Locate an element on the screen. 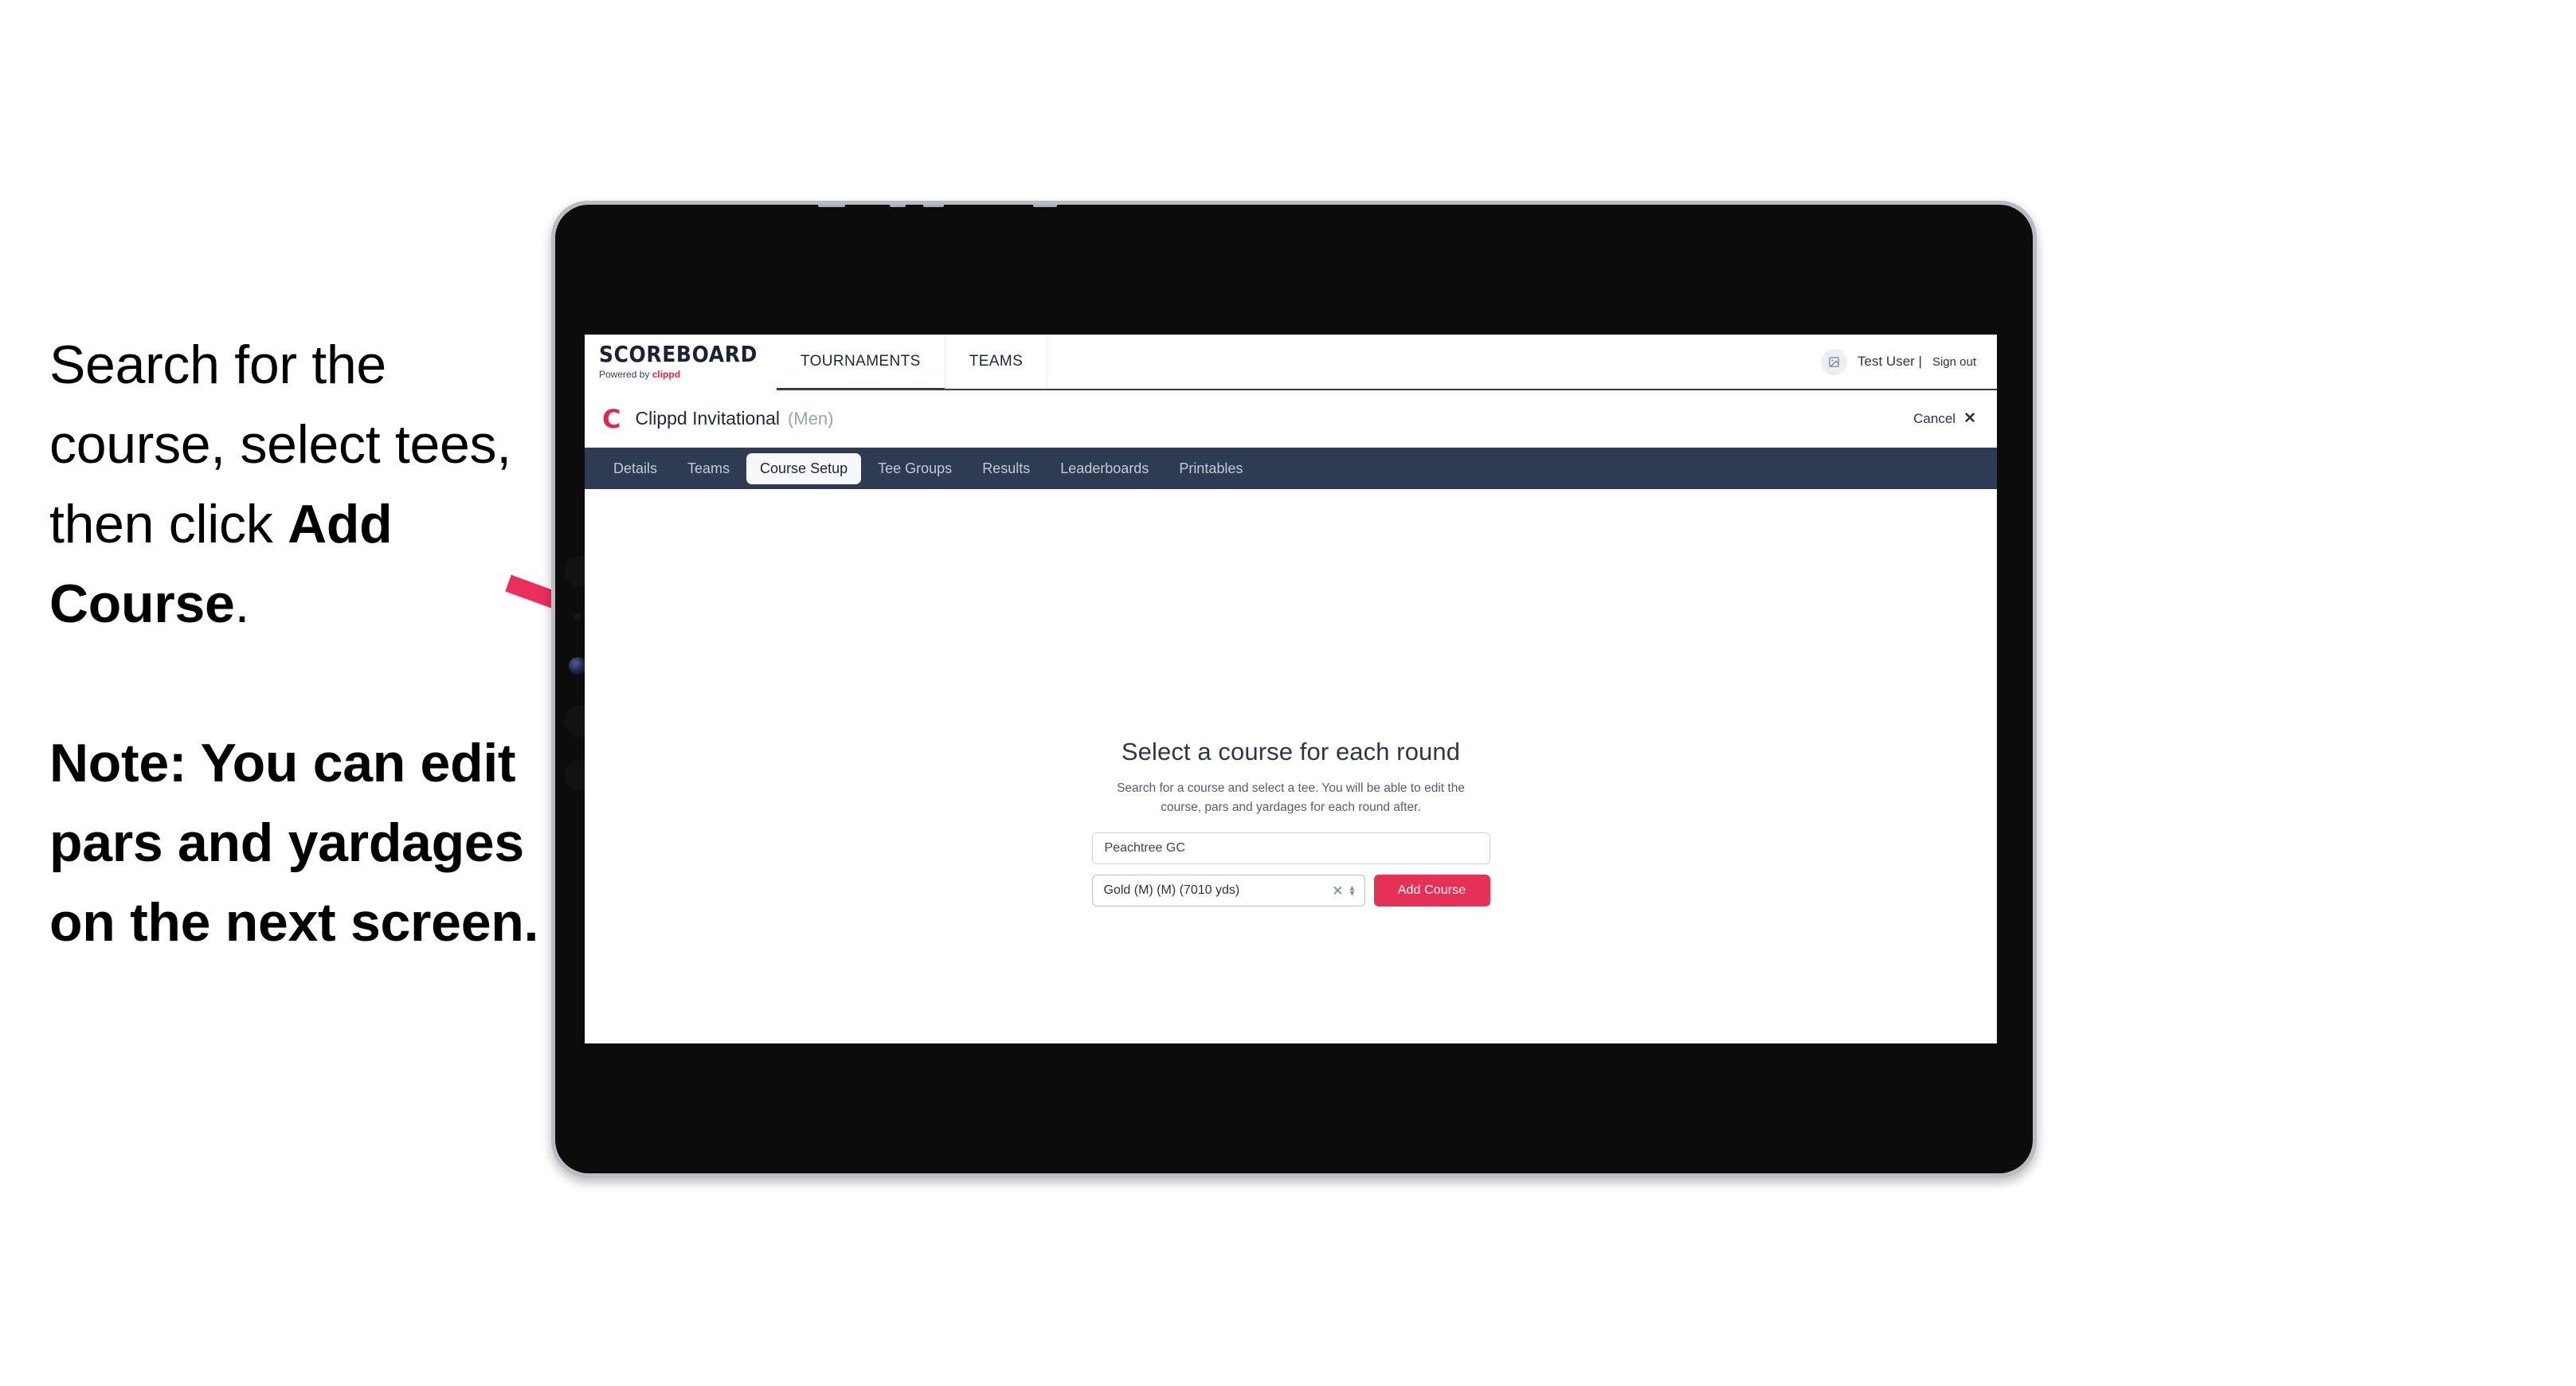  sign-out-link: Sign out is located at coordinates (1954, 362).